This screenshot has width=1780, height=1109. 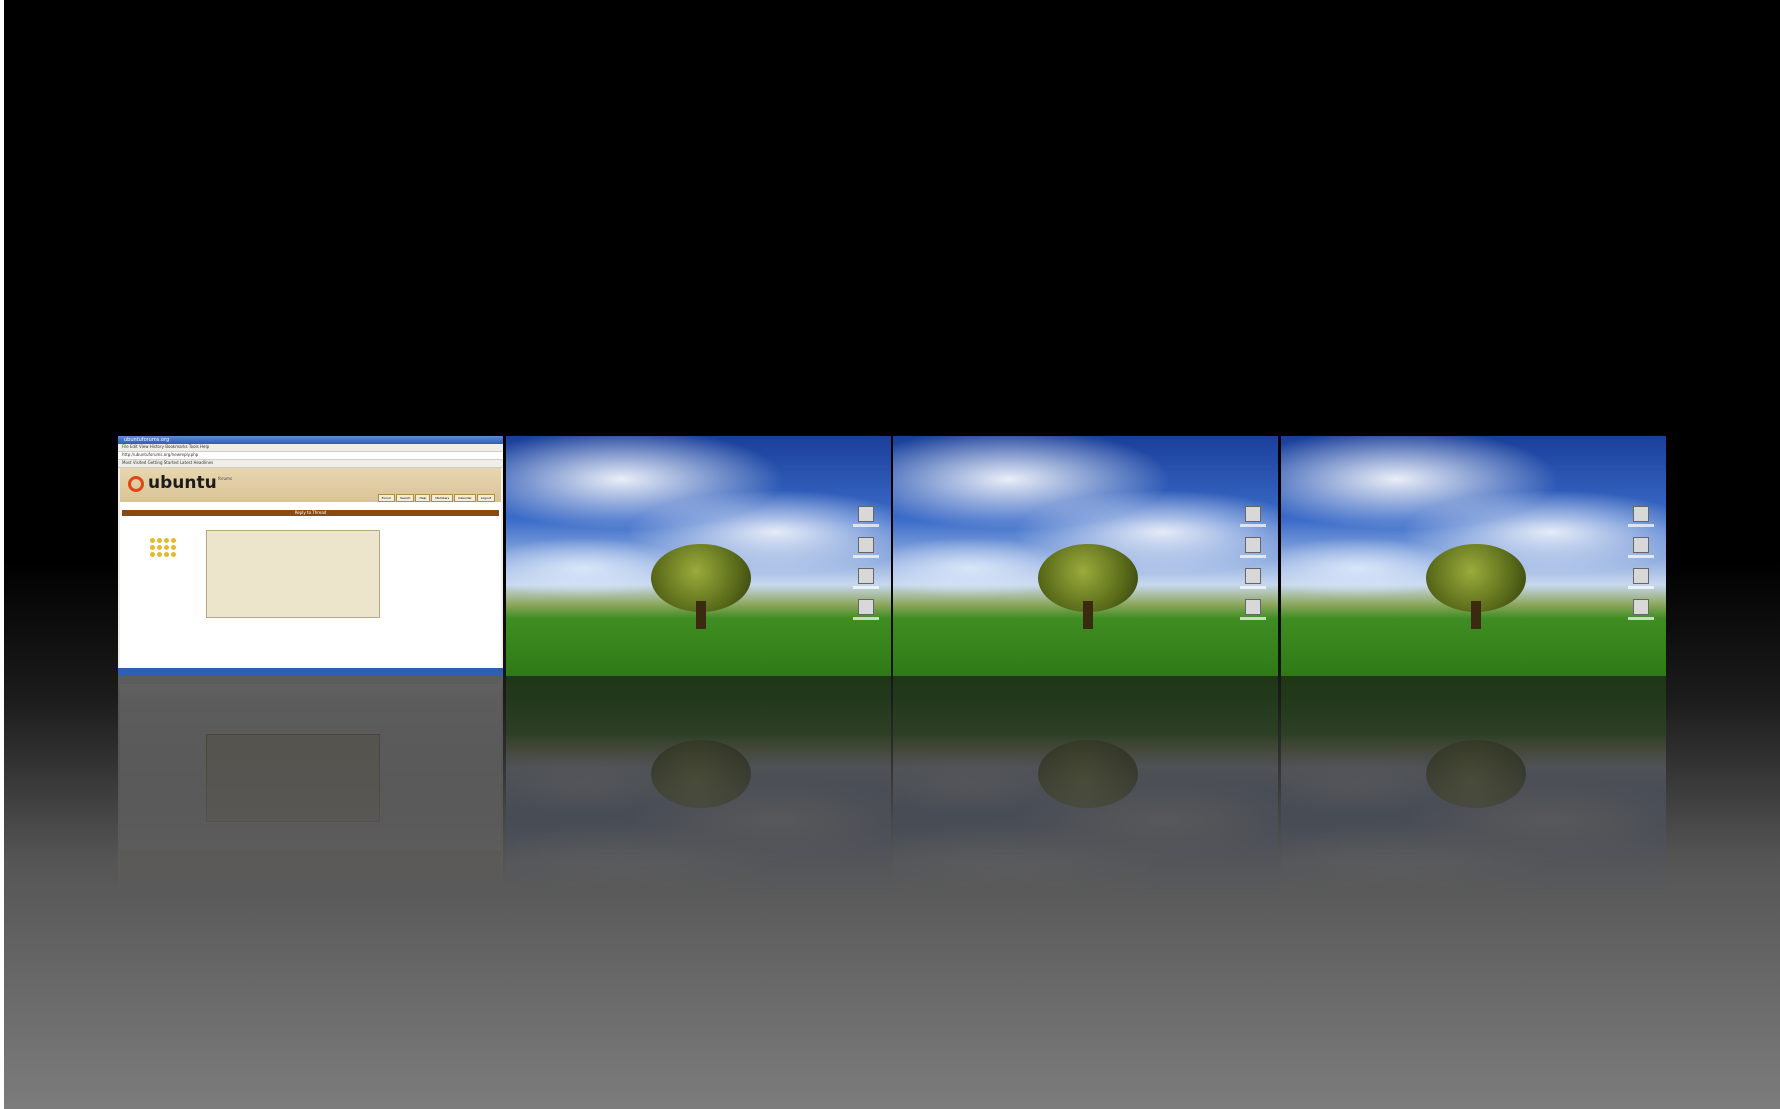 I want to click on ubuntu-logo-sub: forums, so click(x=225, y=478).